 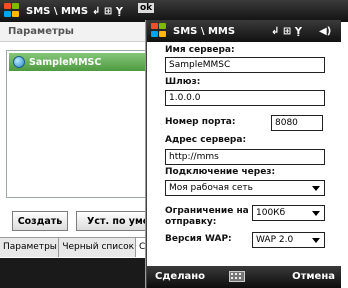 I want to click on create-button: Создать, so click(x=40, y=221).